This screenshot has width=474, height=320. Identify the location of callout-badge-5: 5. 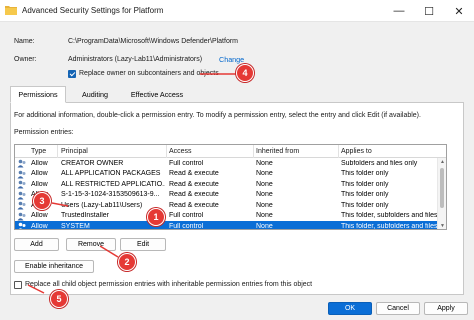
(59, 299).